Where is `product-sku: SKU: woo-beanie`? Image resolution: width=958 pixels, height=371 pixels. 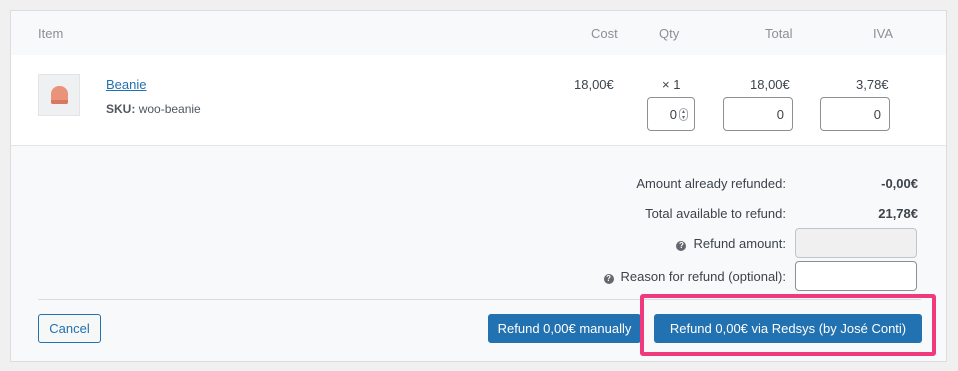 product-sku: SKU: woo-beanie is located at coordinates (153, 109).